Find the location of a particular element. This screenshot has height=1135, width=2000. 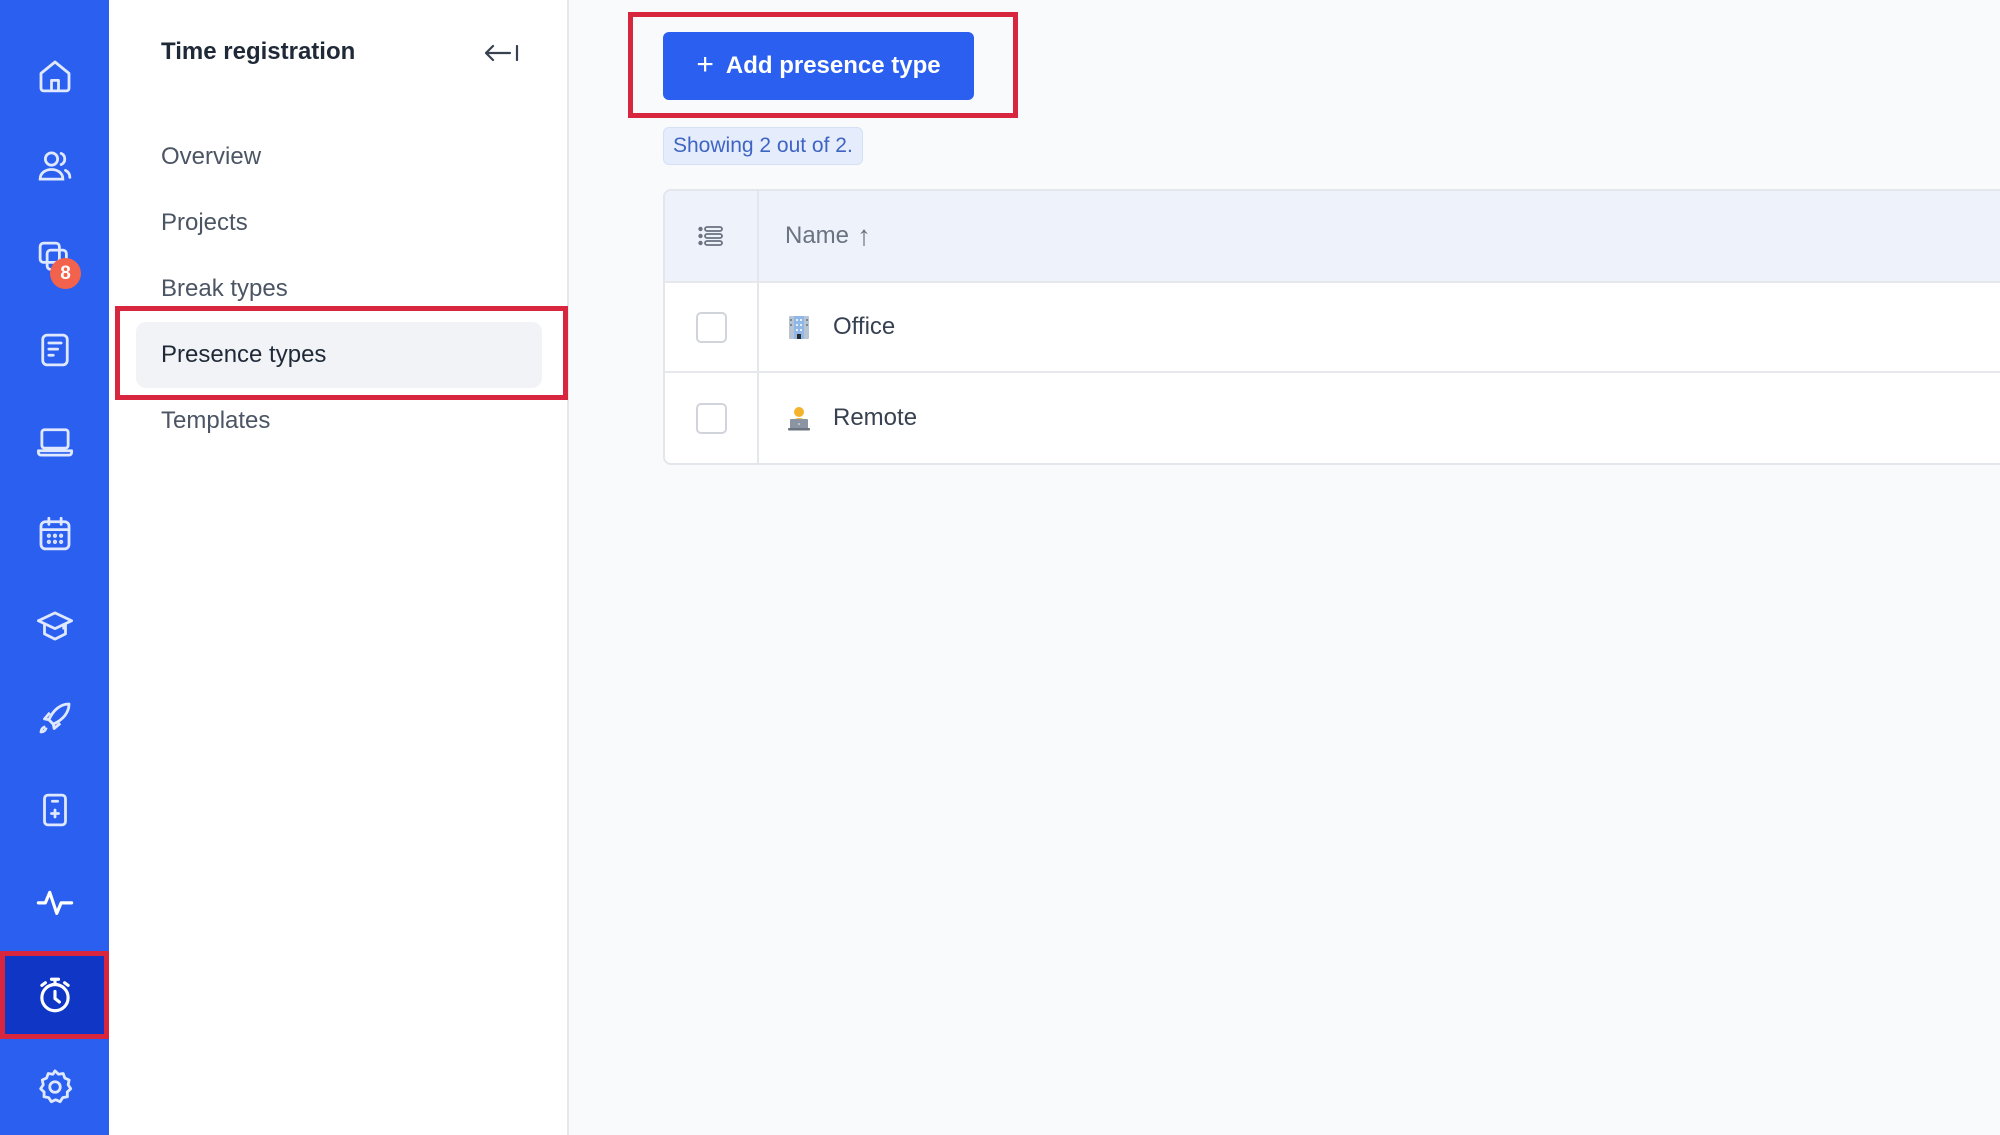

graduation-cap-icon is located at coordinates (54, 626).